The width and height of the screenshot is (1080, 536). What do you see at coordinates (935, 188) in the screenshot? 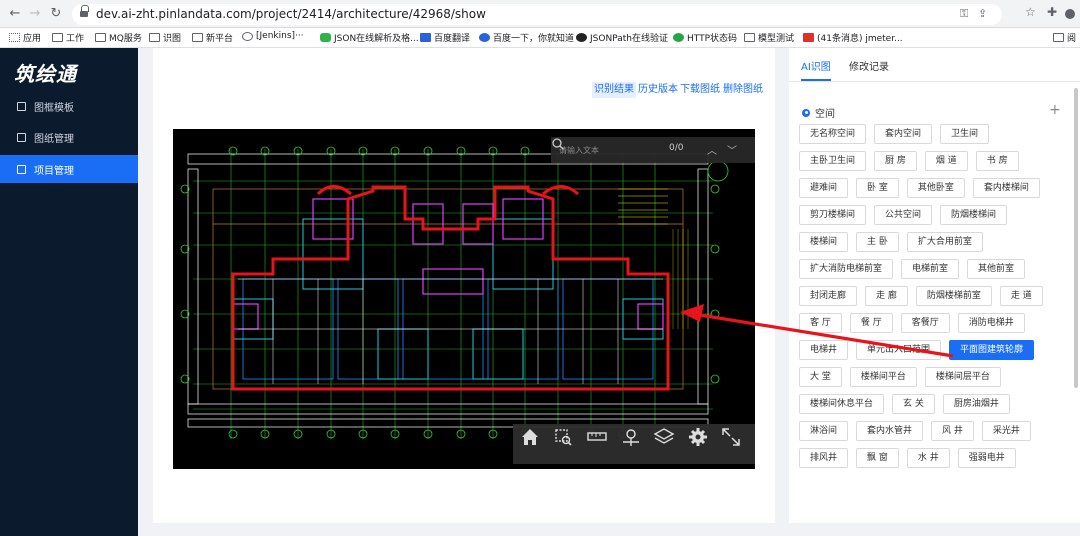
I see `space-tag: 其他卧室` at bounding box center [935, 188].